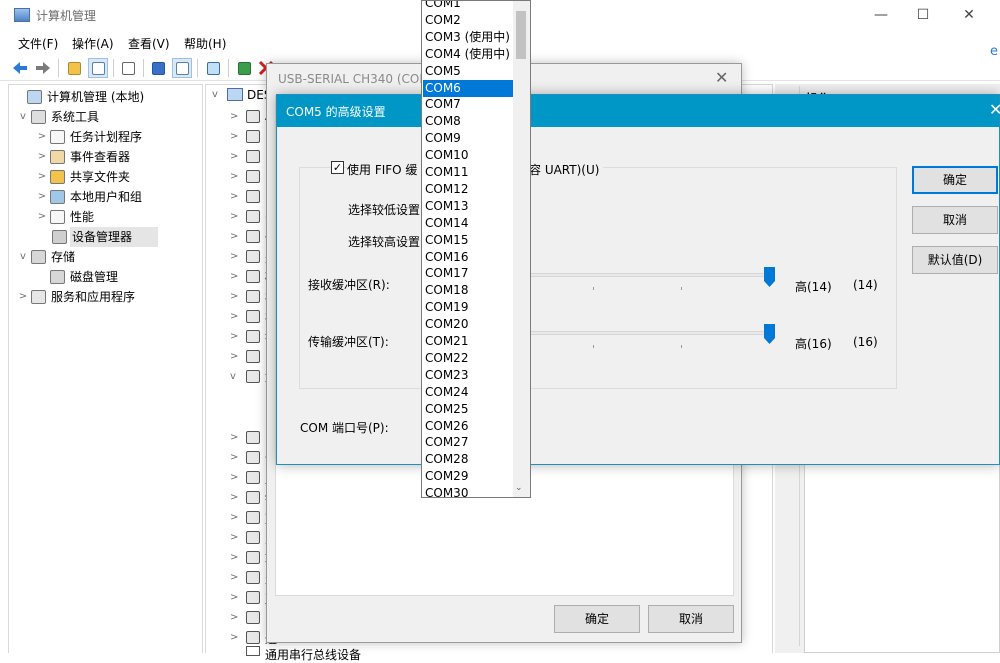  What do you see at coordinates (241, 357) in the screenshot?
I see `device-category-row: >电` at bounding box center [241, 357].